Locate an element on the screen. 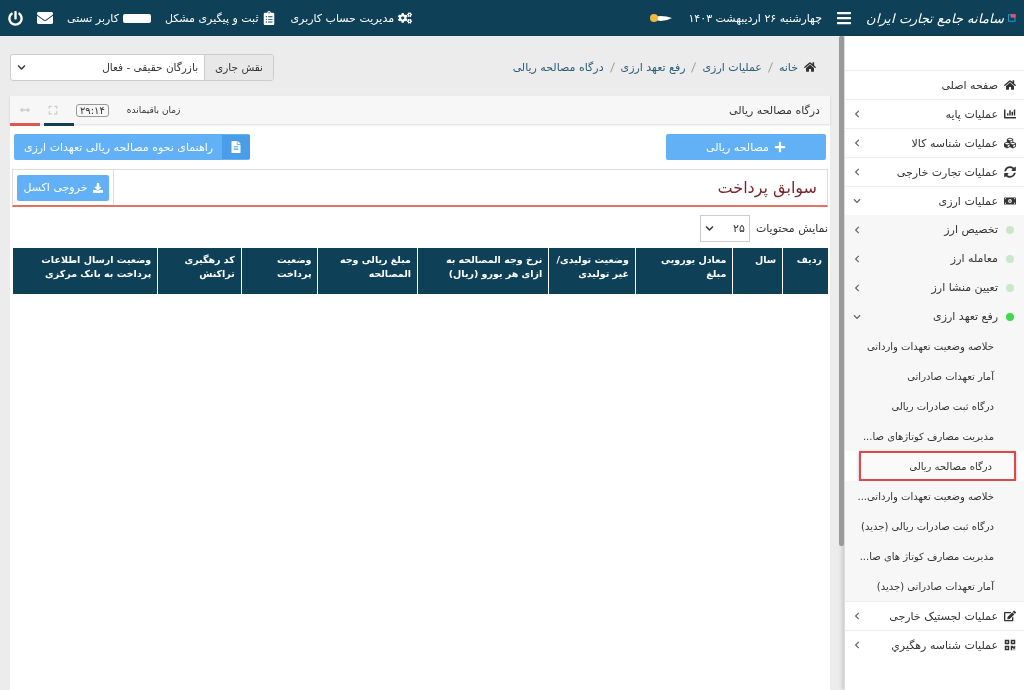 Image resolution: width=1024 pixels, height=690 pixels. sidebar-item: عملیات تجارت خارجی is located at coordinates (934, 171).